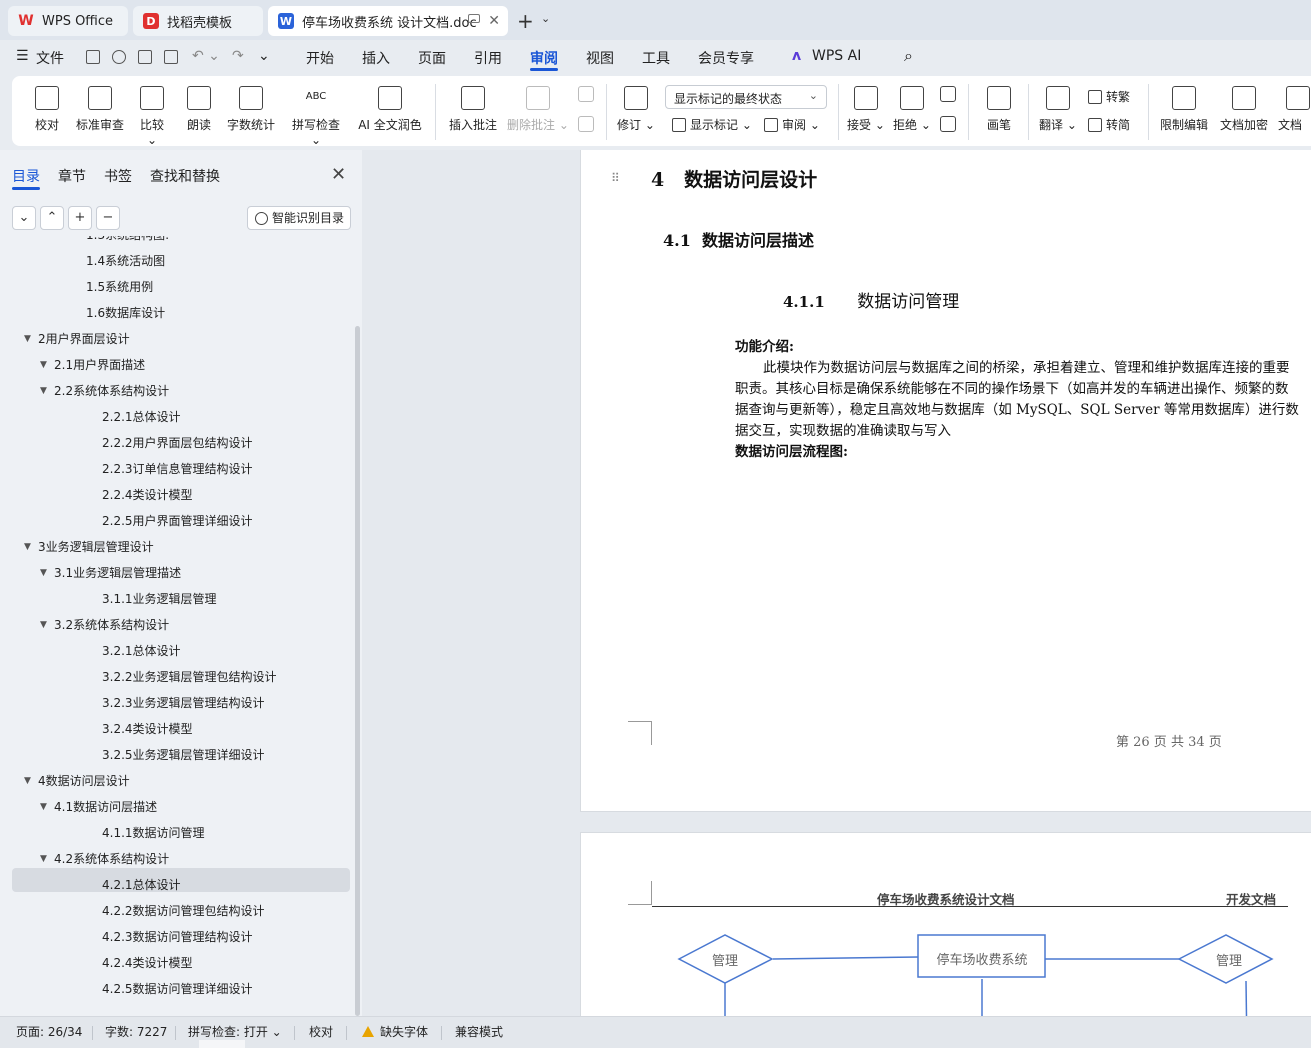 The image size is (1311, 1048). I want to click on next-revision-button, so click(948, 127).